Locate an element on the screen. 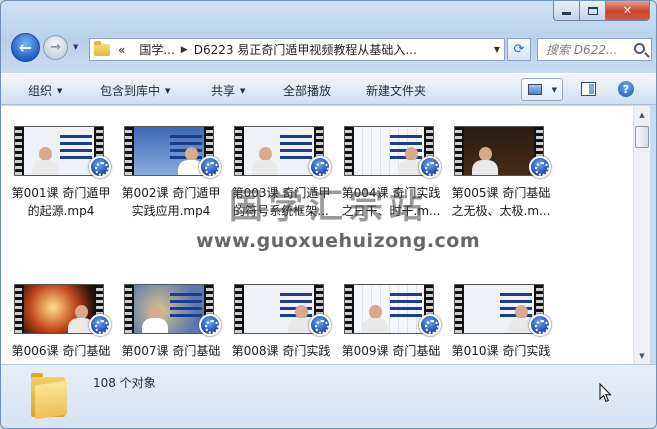  file-name-line-1: 第008课 奇门实践 is located at coordinates (281, 351).